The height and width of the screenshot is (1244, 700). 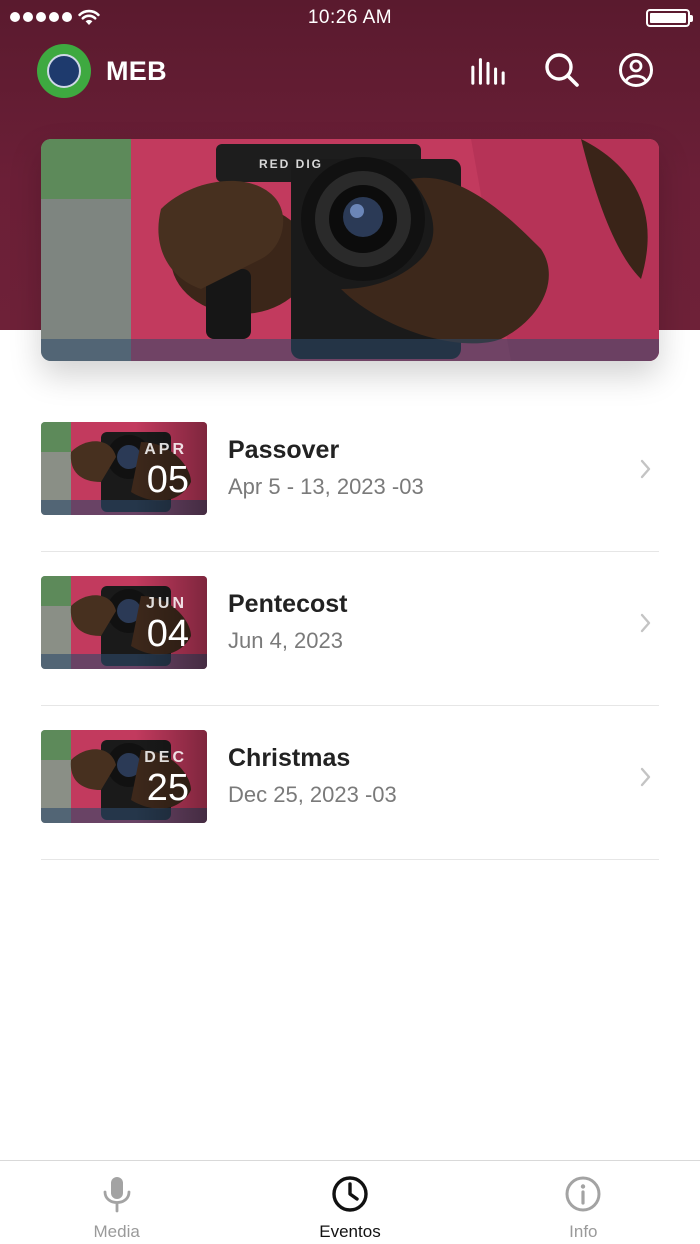 I want to click on svg-text: RED DIG, so click(x=291, y=164).